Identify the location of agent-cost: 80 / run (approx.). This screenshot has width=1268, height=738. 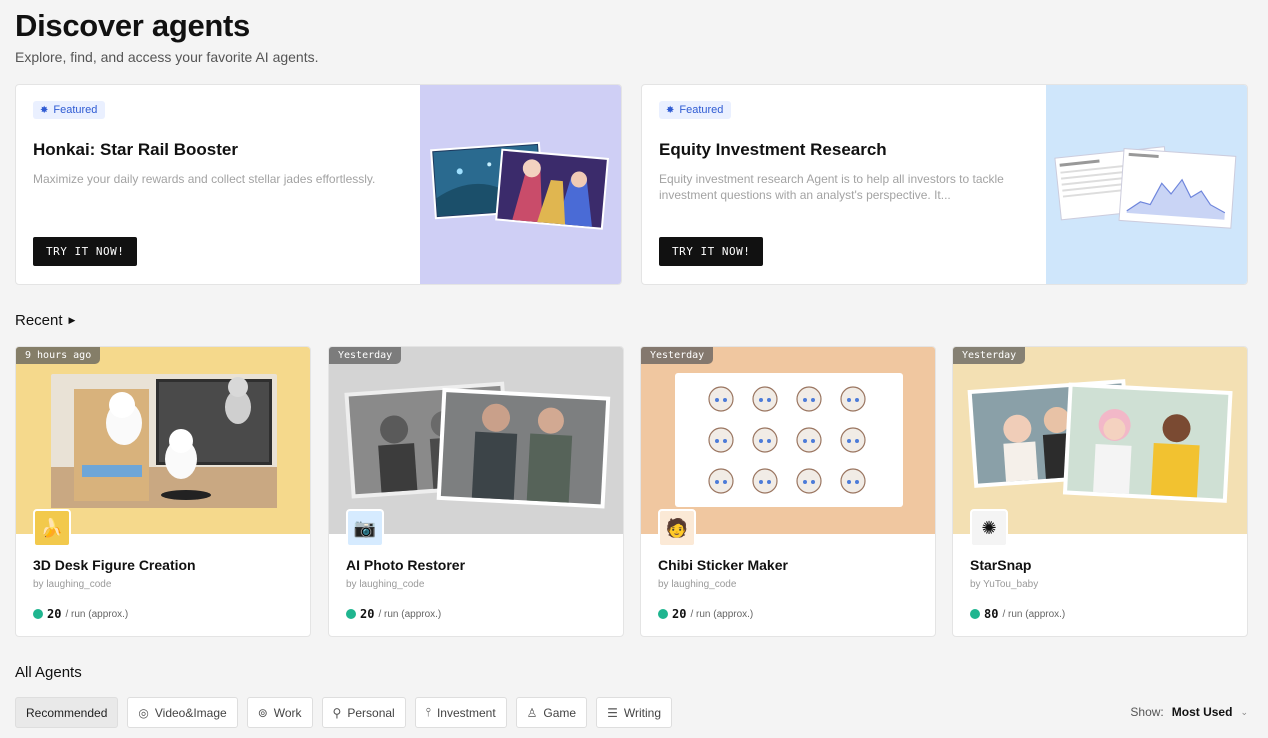
(1017, 614).